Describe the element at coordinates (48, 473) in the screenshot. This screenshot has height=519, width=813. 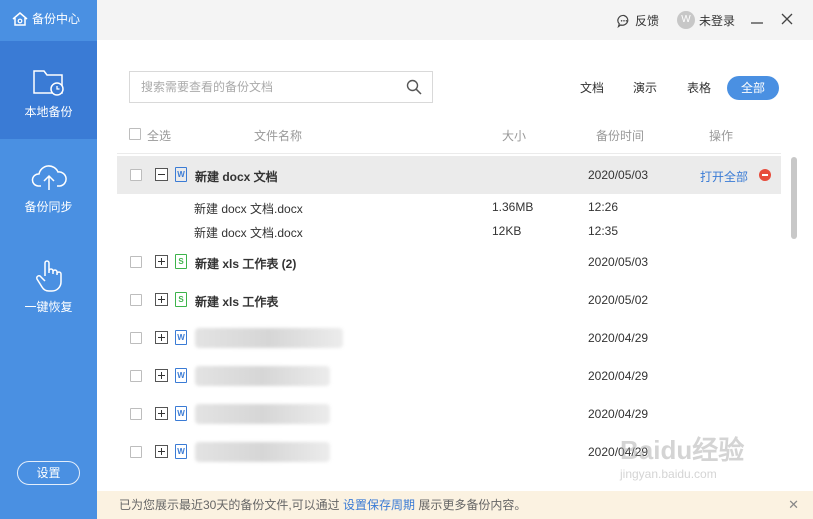
I see `settings-button: 设置` at that location.